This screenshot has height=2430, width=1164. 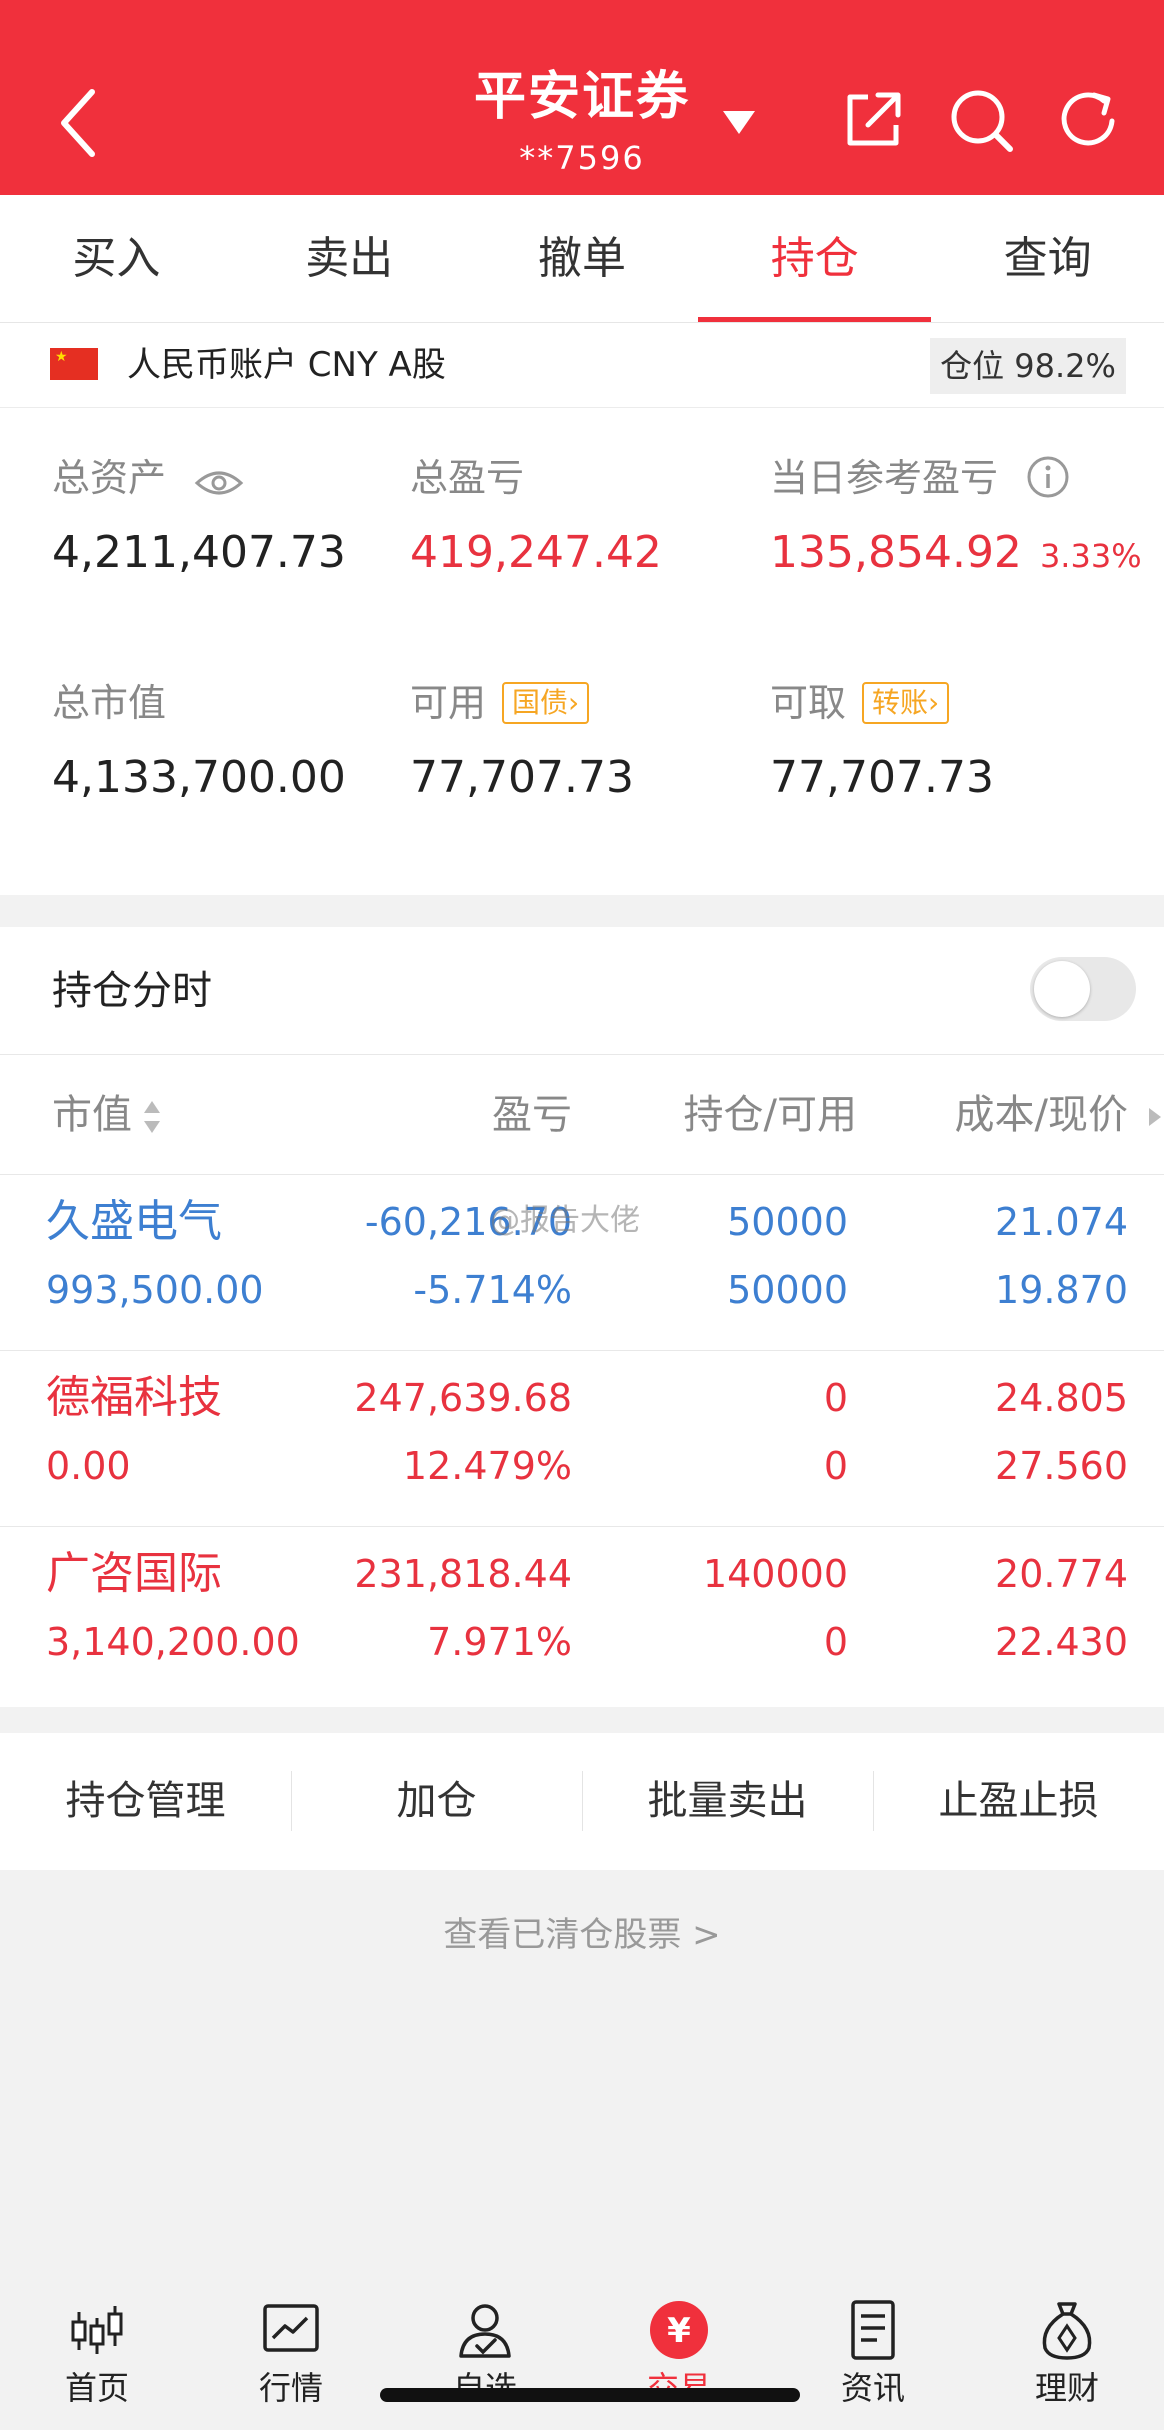 What do you see at coordinates (463, 1398) in the screenshot?
I see `stock-pnl: 247,639.68` at bounding box center [463, 1398].